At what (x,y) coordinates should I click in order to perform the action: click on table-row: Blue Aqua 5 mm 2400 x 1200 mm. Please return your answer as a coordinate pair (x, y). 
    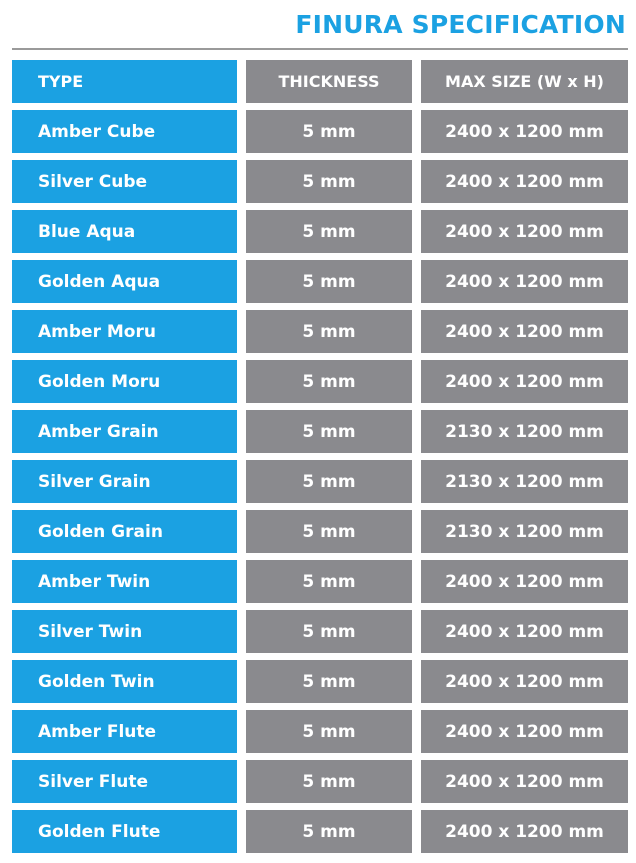
    Looking at the image, I should click on (320, 231).